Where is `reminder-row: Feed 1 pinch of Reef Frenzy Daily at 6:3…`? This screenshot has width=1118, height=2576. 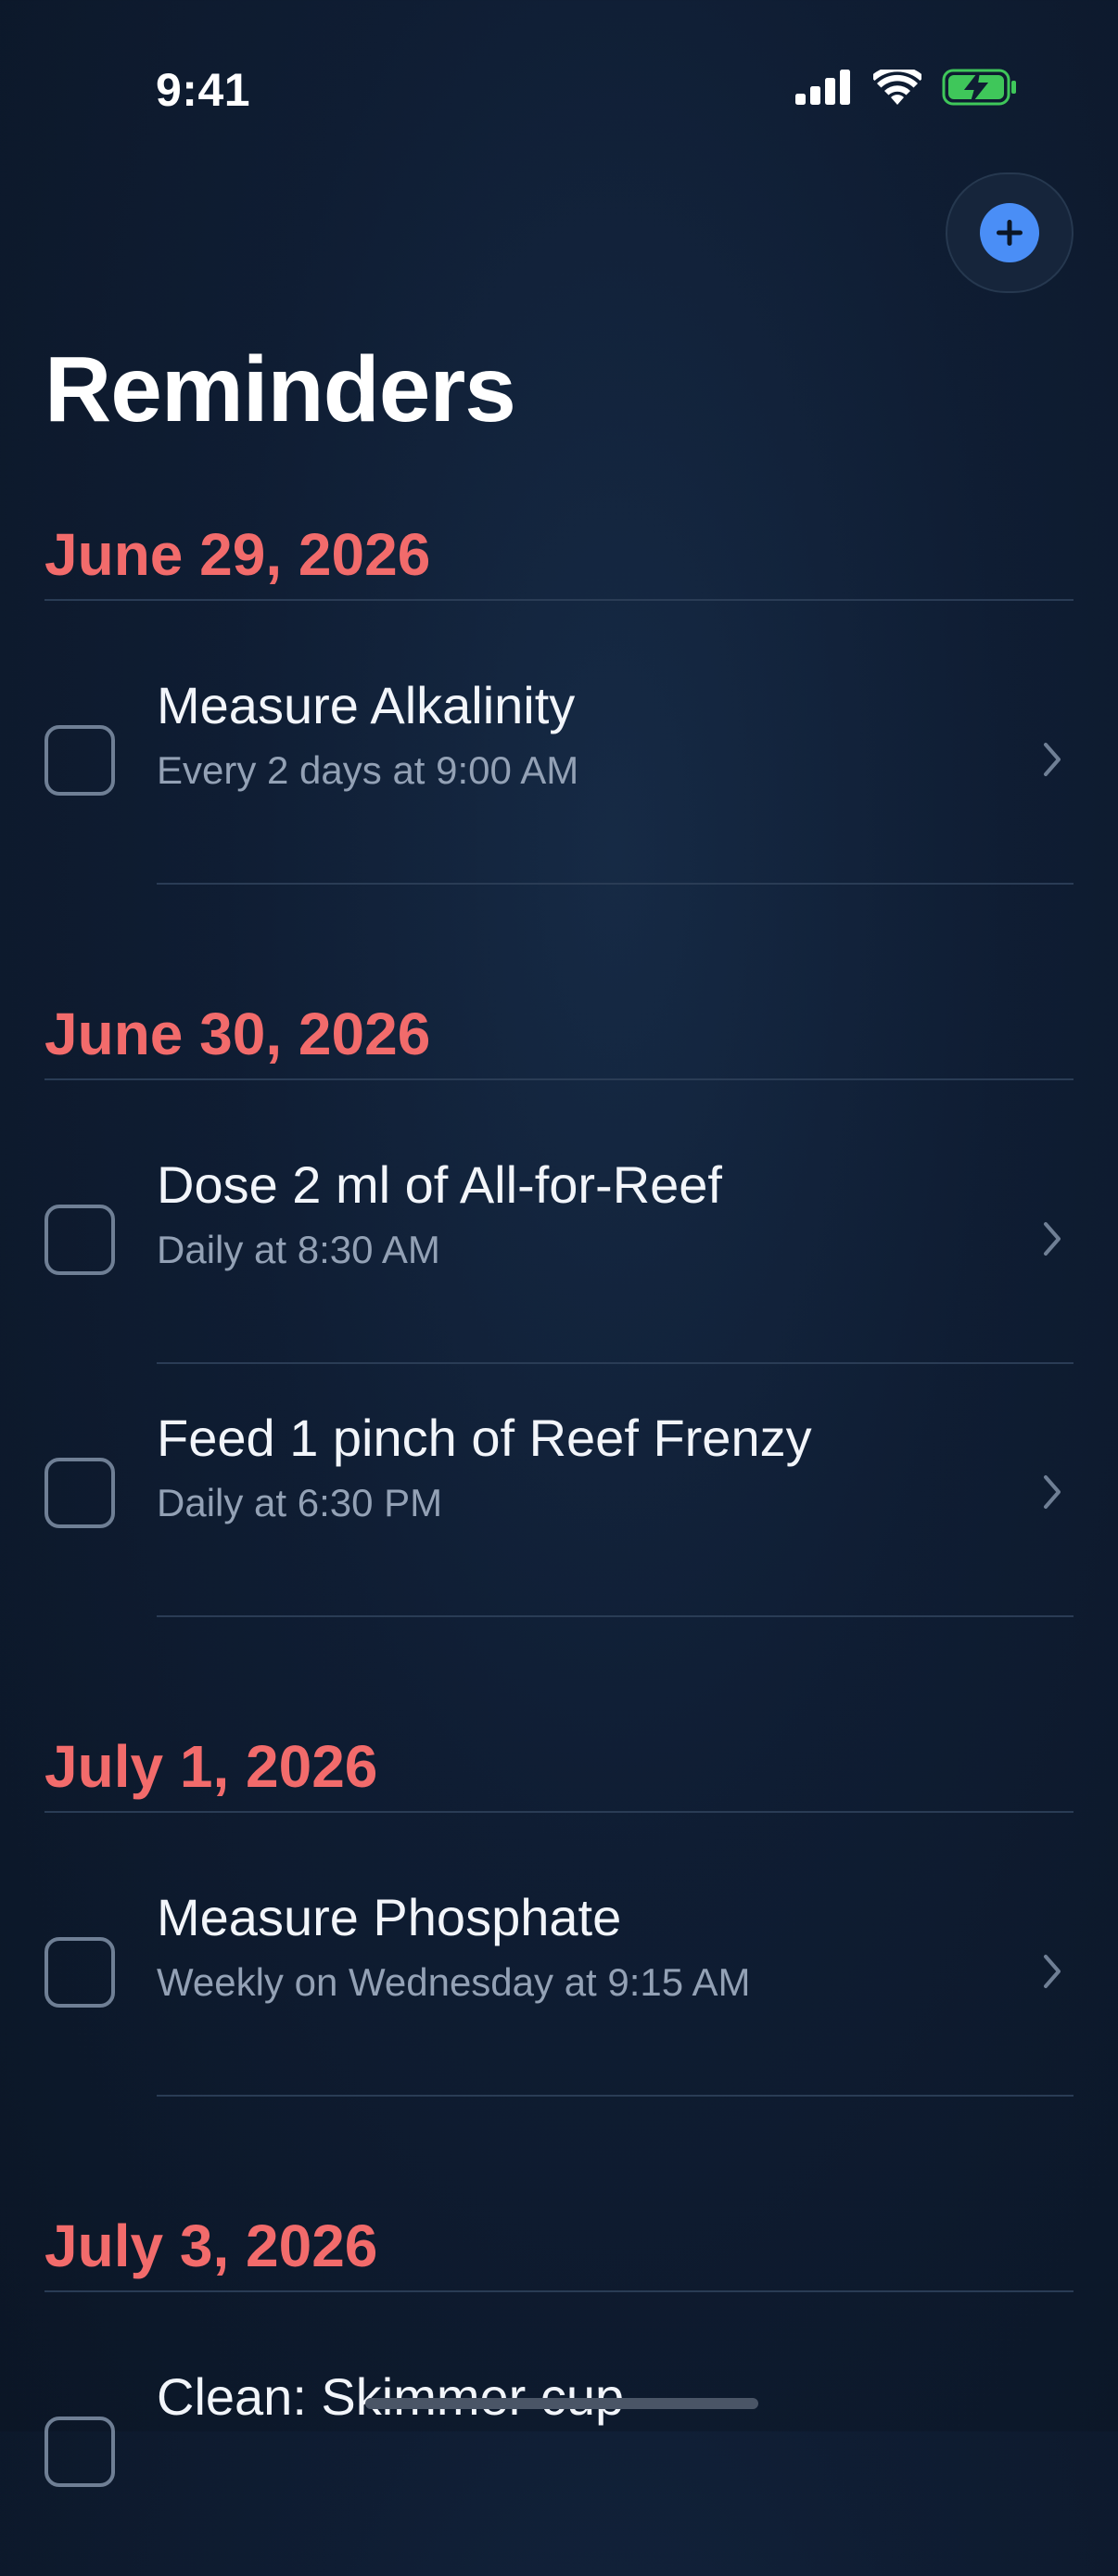
reminder-row: Feed 1 pinch of Reef Frenzy Daily at 6:3… is located at coordinates (559, 1491).